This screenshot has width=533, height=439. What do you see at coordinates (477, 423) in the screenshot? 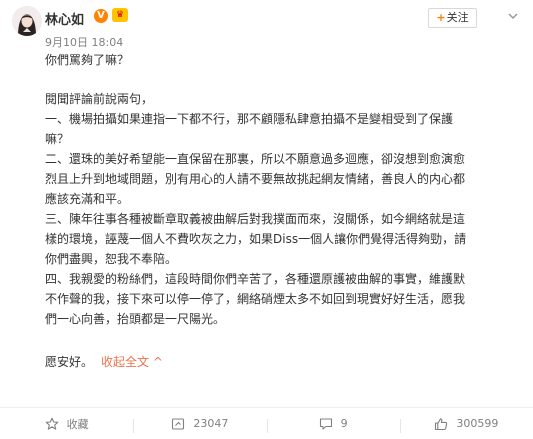
I see `like-count: 300599` at bounding box center [477, 423].